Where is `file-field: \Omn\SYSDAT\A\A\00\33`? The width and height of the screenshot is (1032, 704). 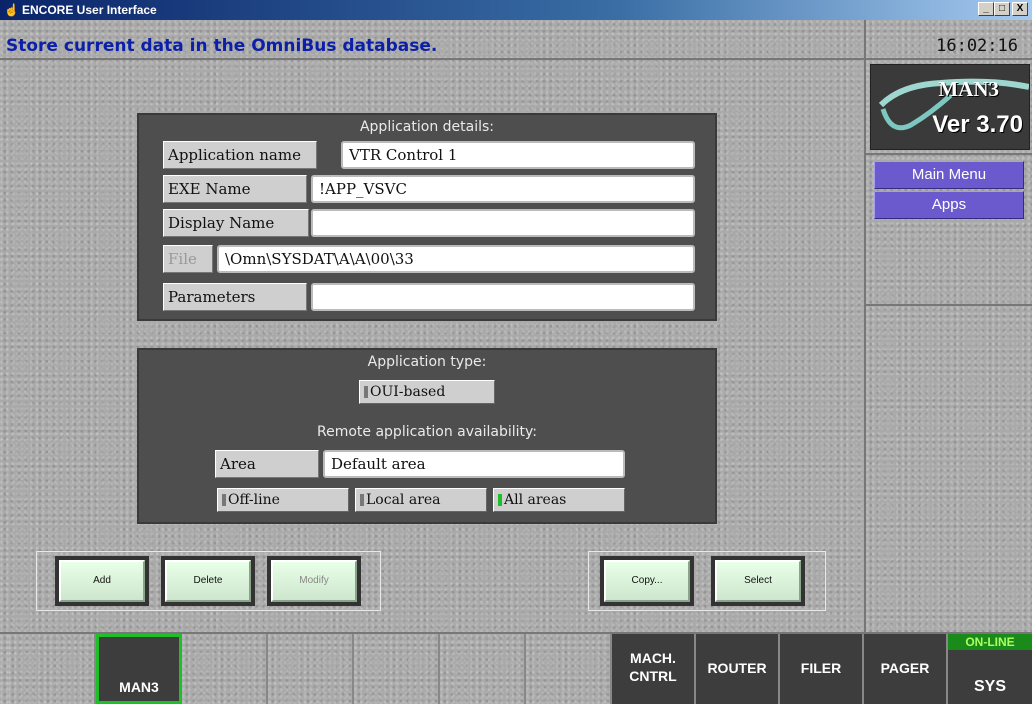
file-field: \Omn\SYSDAT\A\A\00\33 is located at coordinates (456, 259).